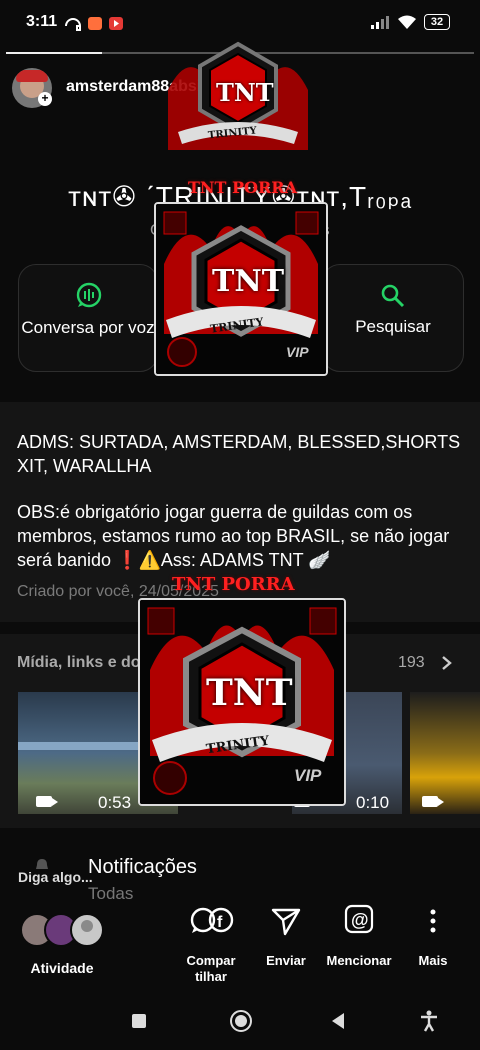  I want to click on search-label: Pesquisar, so click(393, 326).